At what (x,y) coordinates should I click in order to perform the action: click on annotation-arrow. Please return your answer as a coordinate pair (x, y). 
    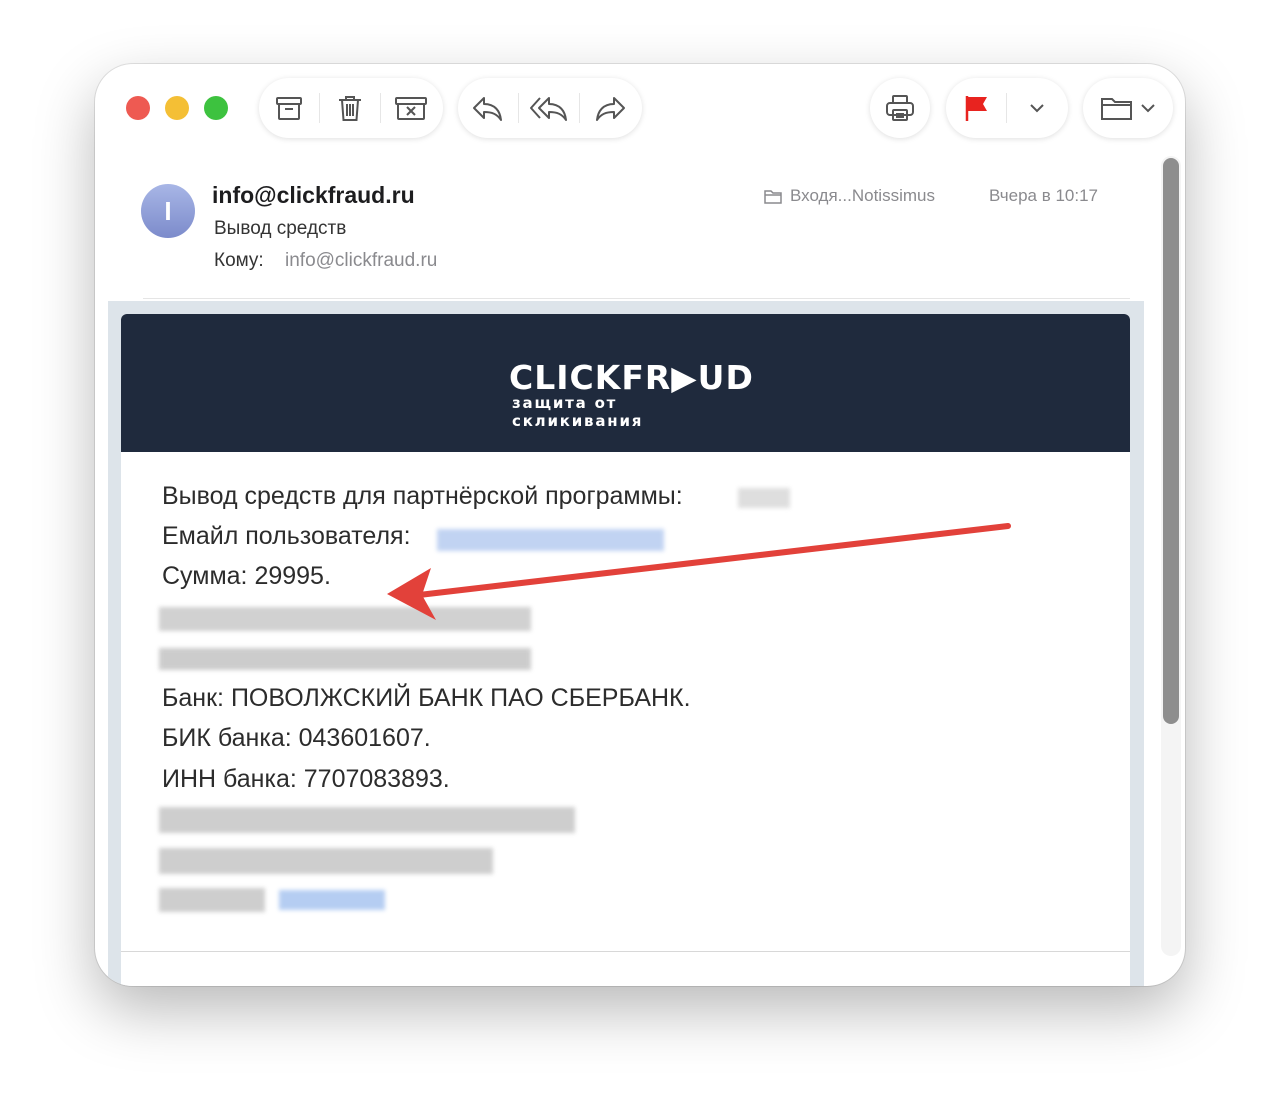
    Looking at the image, I should click on (699, 571).